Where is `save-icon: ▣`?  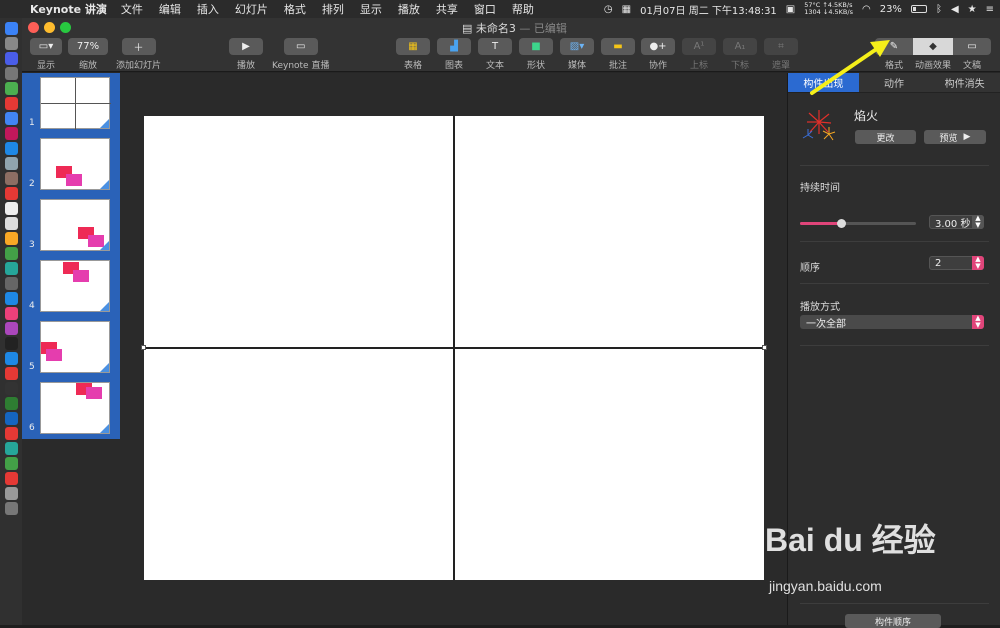 save-icon: ▣ is located at coordinates (790, 9).